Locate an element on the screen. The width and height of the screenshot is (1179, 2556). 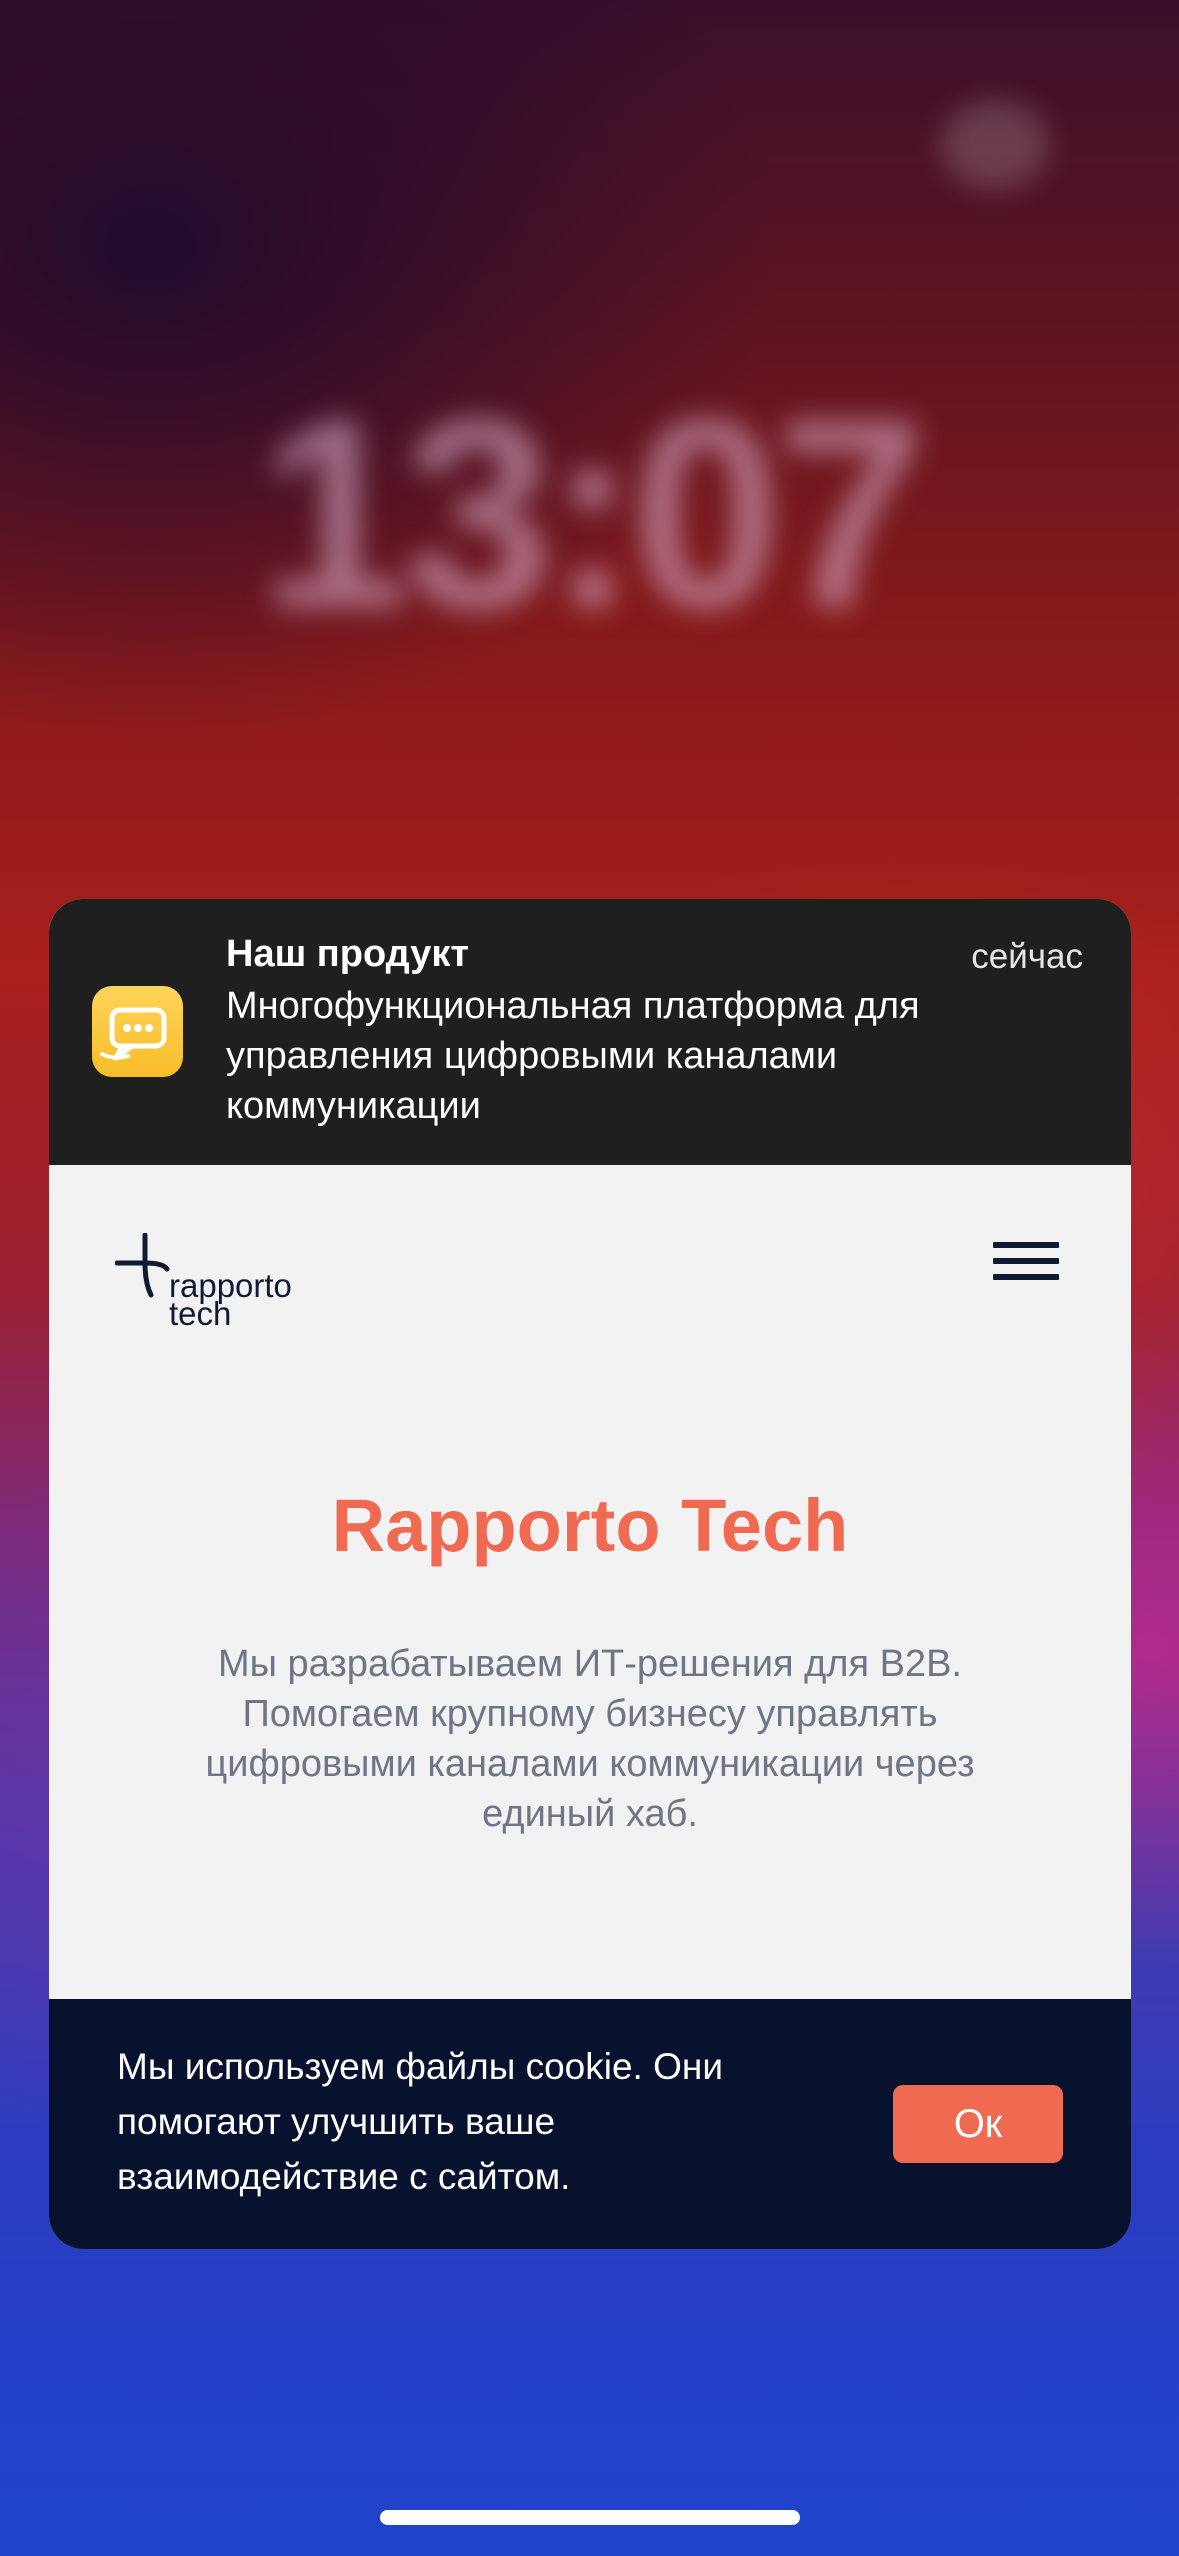
logo-cross-icon is located at coordinates (142, 1265).